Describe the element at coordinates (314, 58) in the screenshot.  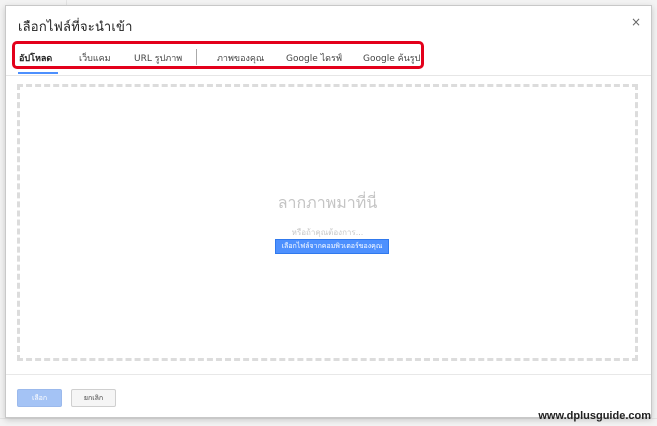
I see `tab-google-drive: Google ไดรฟ์` at that location.